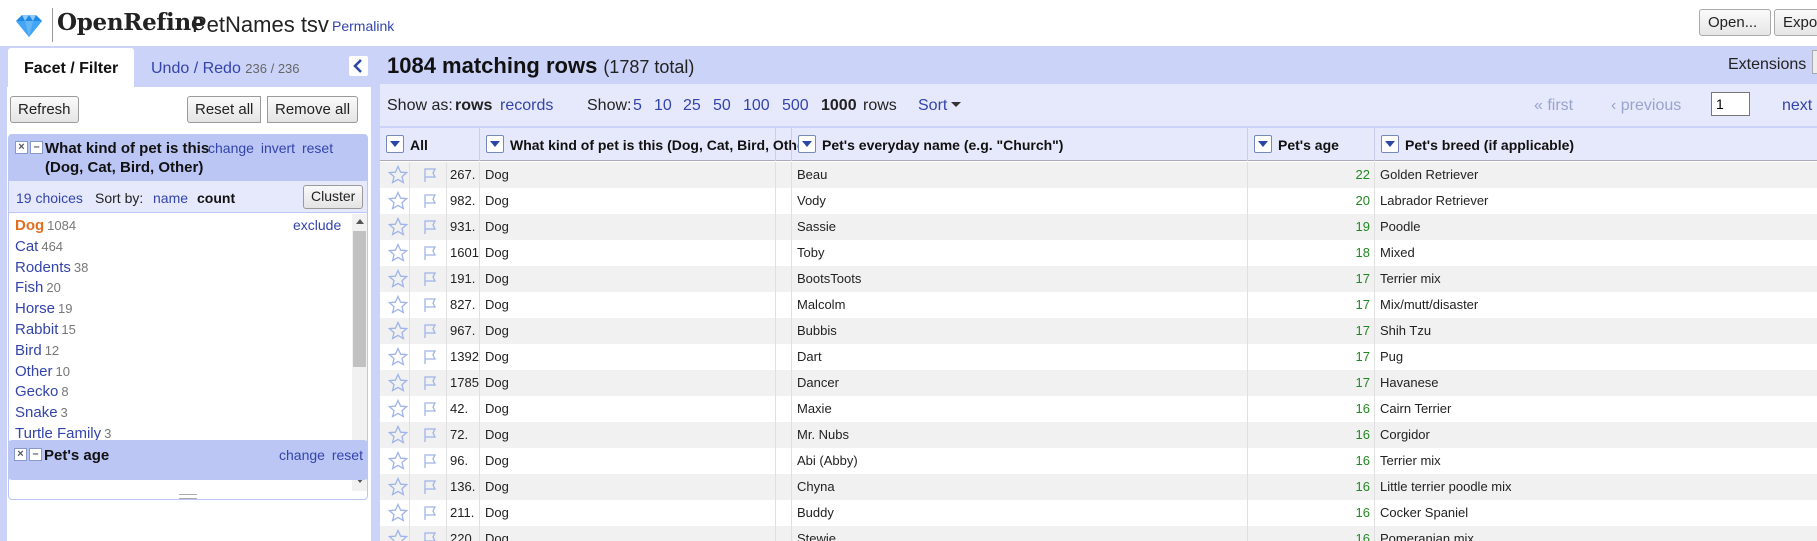 This screenshot has width=1817, height=541. Describe the element at coordinates (692, 106) in the screenshot. I see `page-size-25: 25` at that location.